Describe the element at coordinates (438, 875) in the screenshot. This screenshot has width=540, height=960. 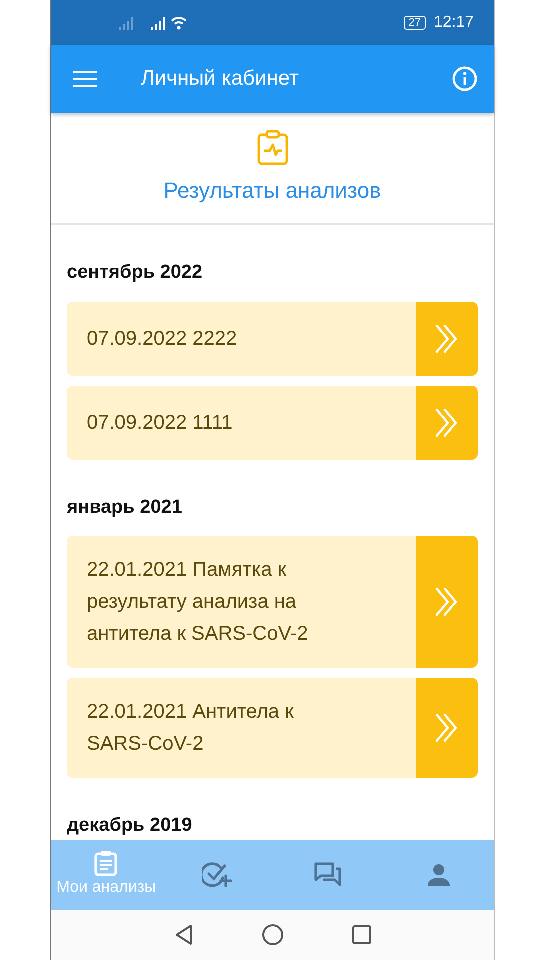
I see `person-icon` at that location.